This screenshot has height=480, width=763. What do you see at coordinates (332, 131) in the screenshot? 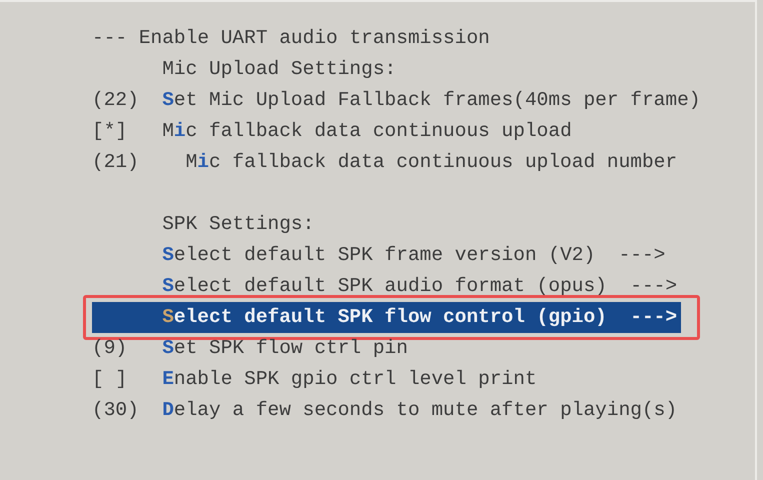
I see `checkbox-option: [*] Mic fallback data continuous upload` at bounding box center [332, 131].